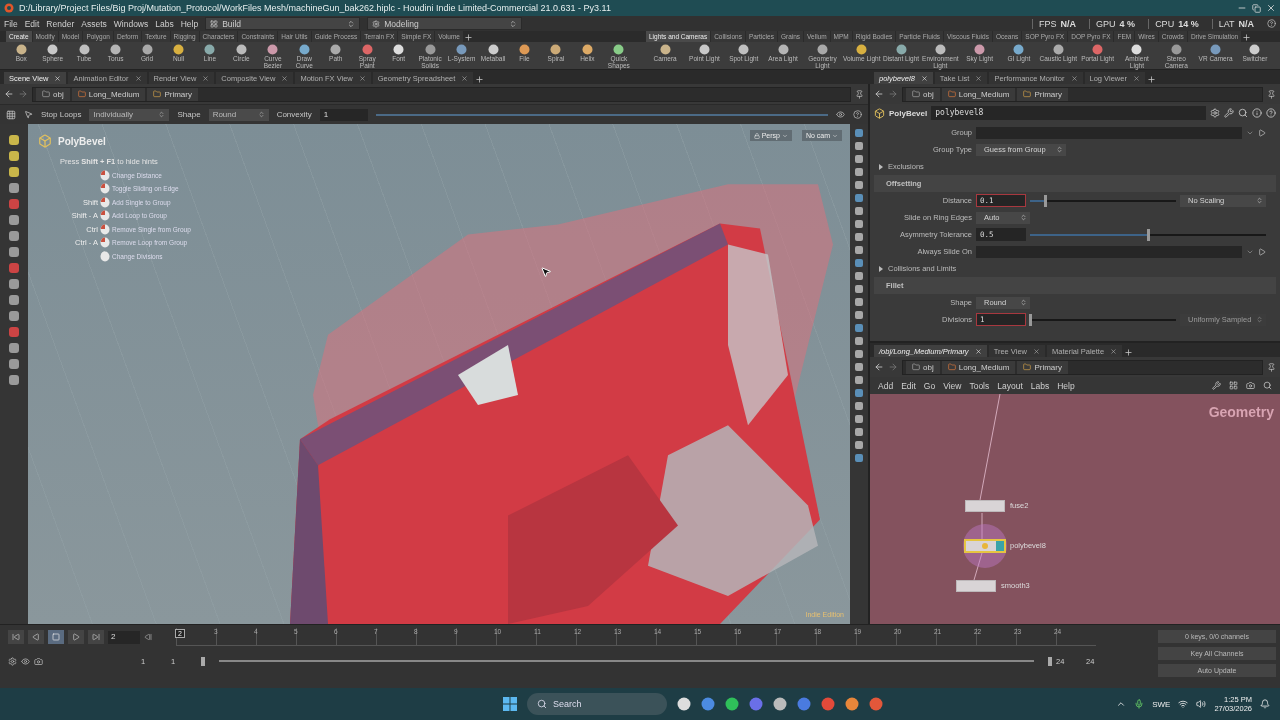 This screenshot has width=1280, height=720. Describe the element at coordinates (1010, 385) in the screenshot. I see `menu-item: Layout` at that location.